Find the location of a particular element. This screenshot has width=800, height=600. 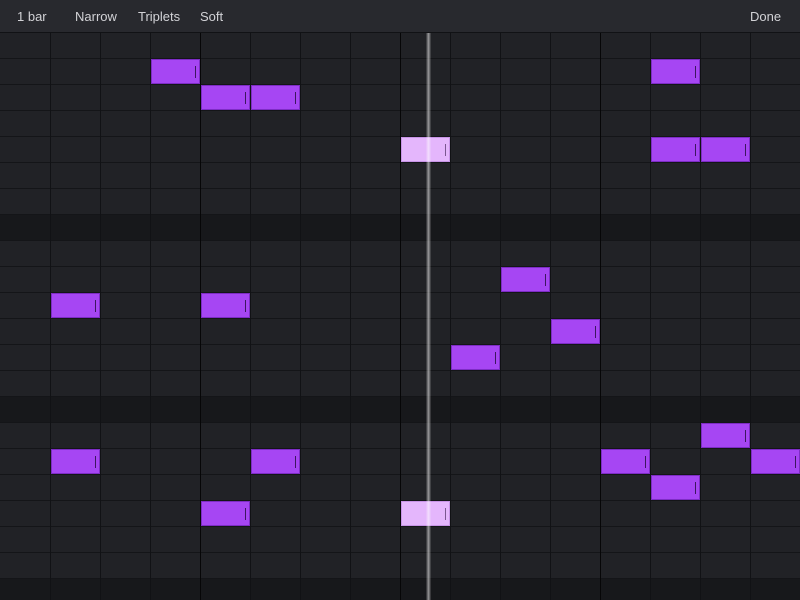

soft-button: Soft is located at coordinates (211, 16).